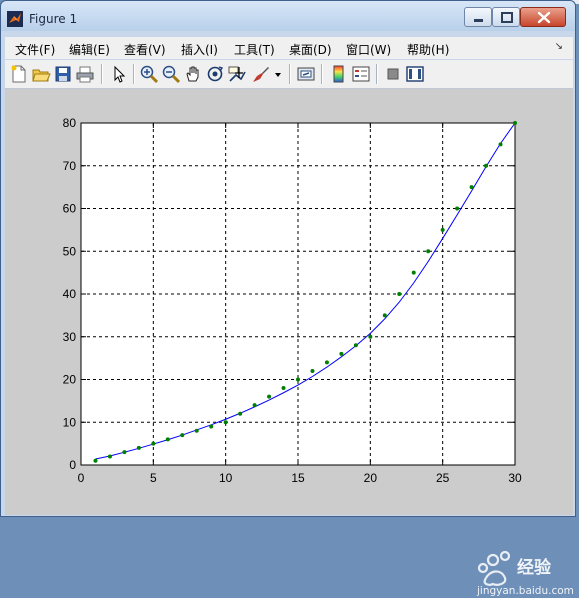 The height and width of the screenshot is (598, 579). I want to click on y-tick-label: 10, so click(70, 422).